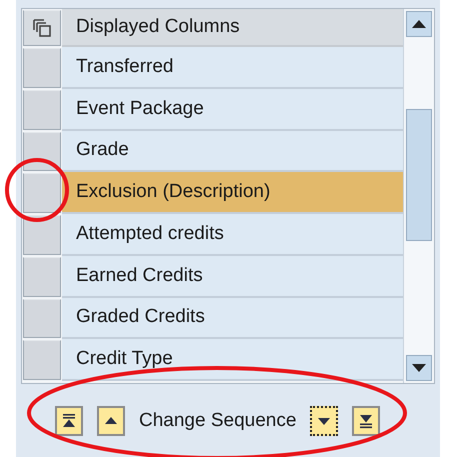 The height and width of the screenshot is (457, 457). I want to click on copy-icon, so click(42, 28).